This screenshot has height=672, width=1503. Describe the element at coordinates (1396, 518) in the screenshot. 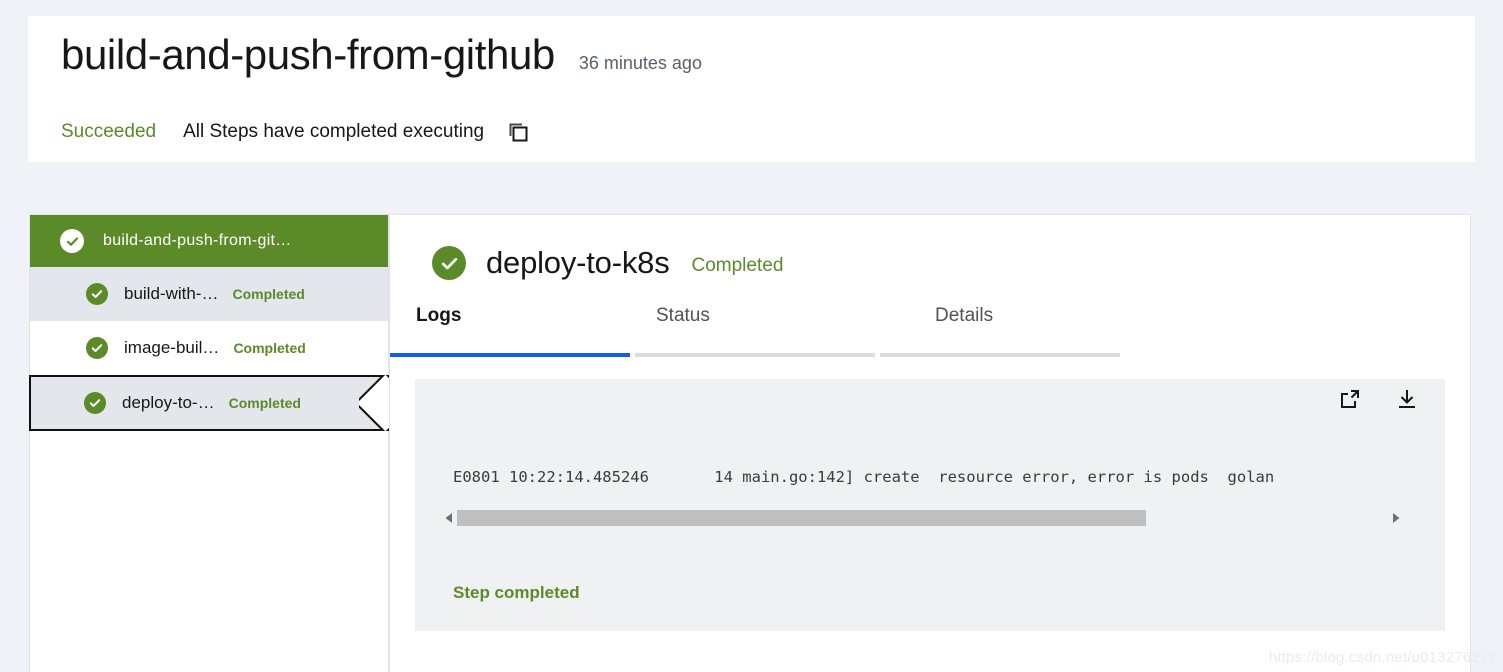

I see `scroll-right-arrow-icon` at that location.